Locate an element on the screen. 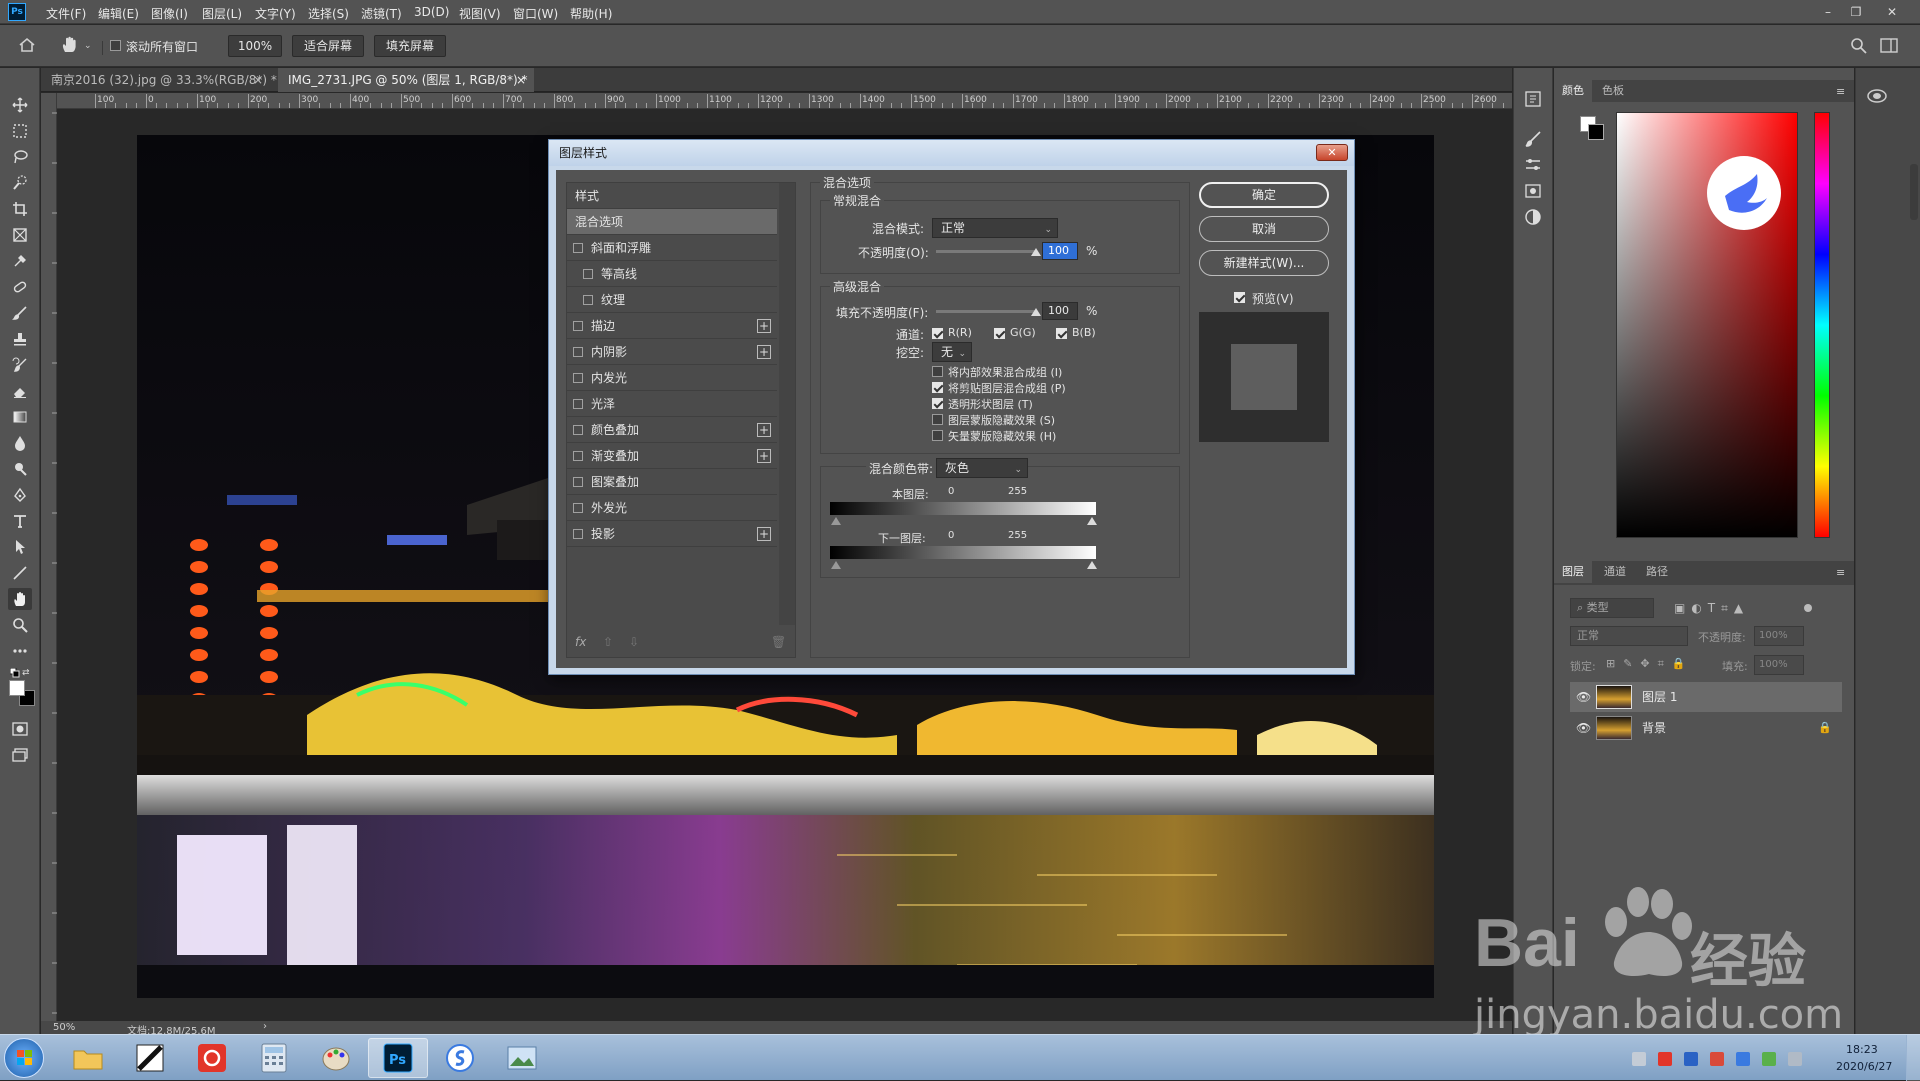 The height and width of the screenshot is (1081, 1920). style-blending-options: 混合选项 is located at coordinates (672, 222).